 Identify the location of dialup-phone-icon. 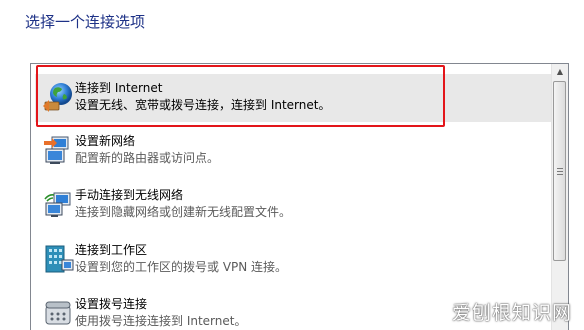
(58, 313).